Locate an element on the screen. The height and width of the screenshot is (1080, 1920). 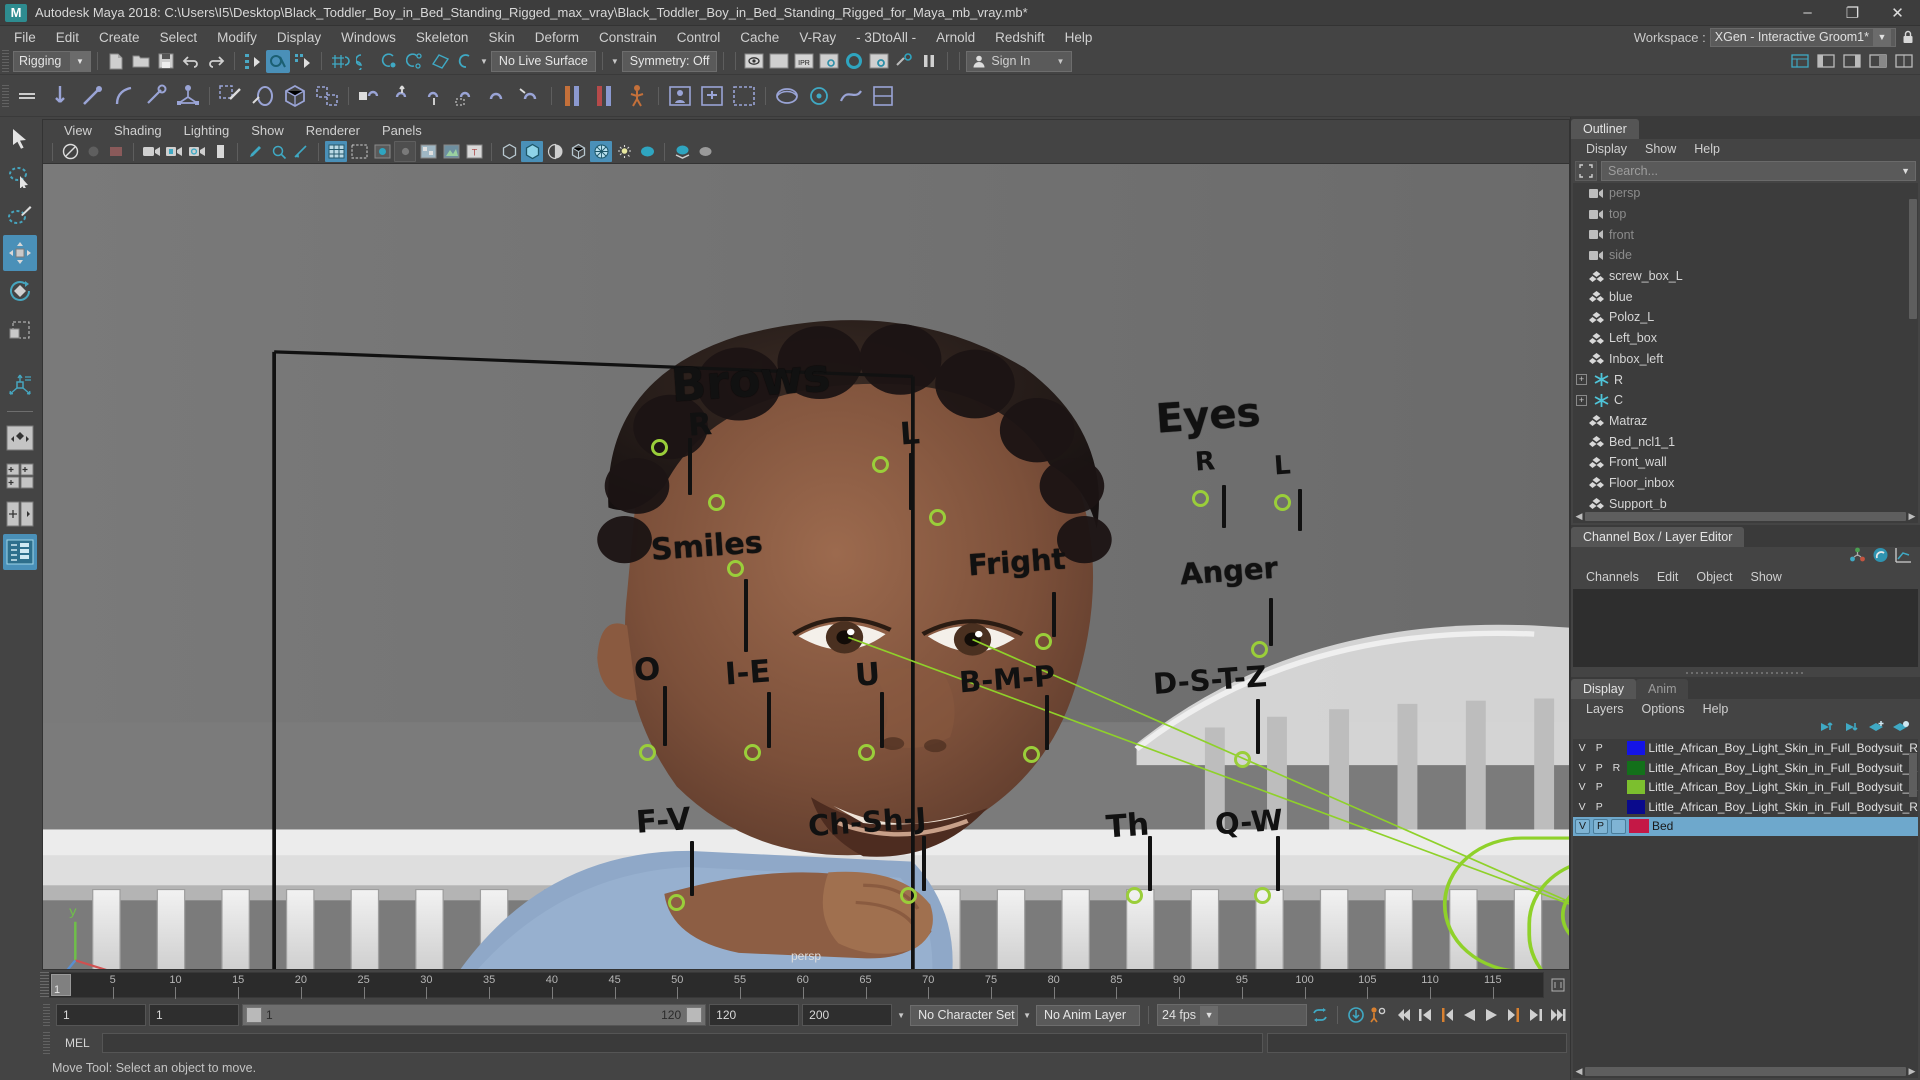
menu-edit: Edit is located at coordinates (67, 37).